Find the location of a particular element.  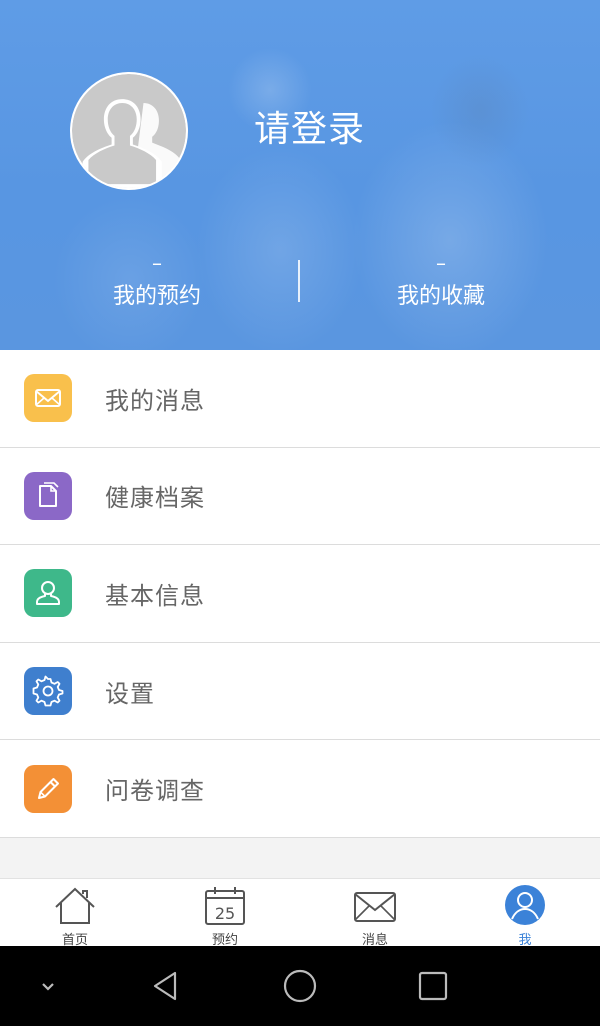

home-circle-icon is located at coordinates (300, 986).